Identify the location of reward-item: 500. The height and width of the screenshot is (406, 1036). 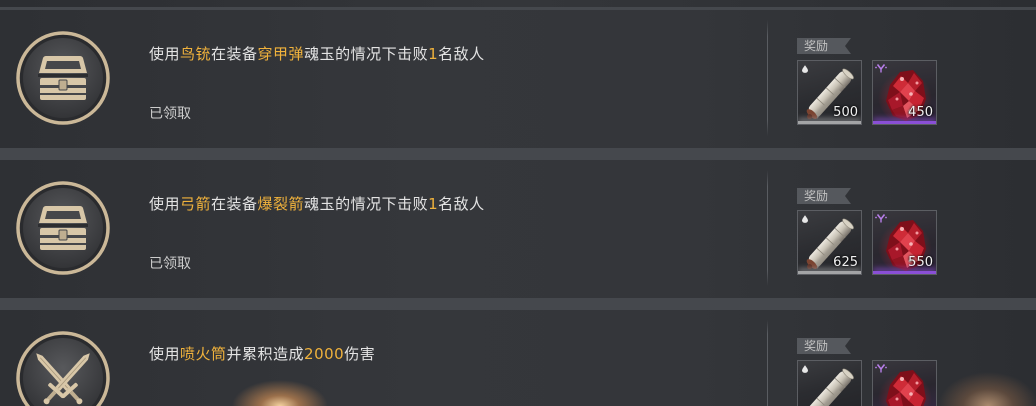
(829, 92).